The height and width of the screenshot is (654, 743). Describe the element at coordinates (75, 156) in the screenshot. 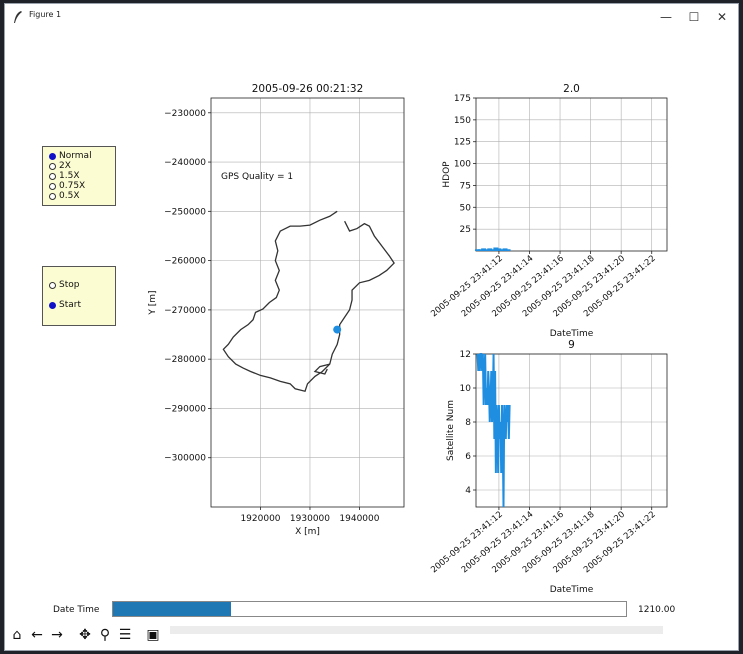

I see `radio-label: Normal` at that location.